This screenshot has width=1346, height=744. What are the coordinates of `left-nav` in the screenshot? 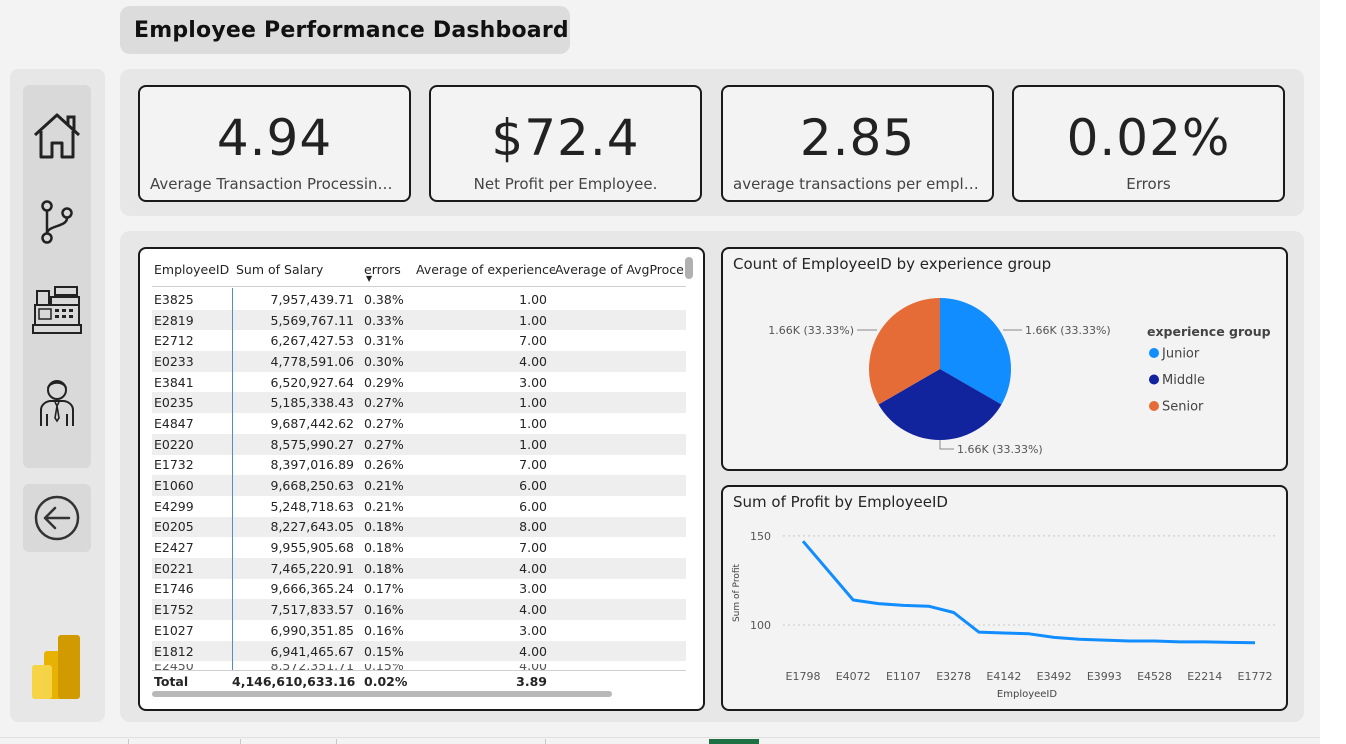 It's located at (57, 395).